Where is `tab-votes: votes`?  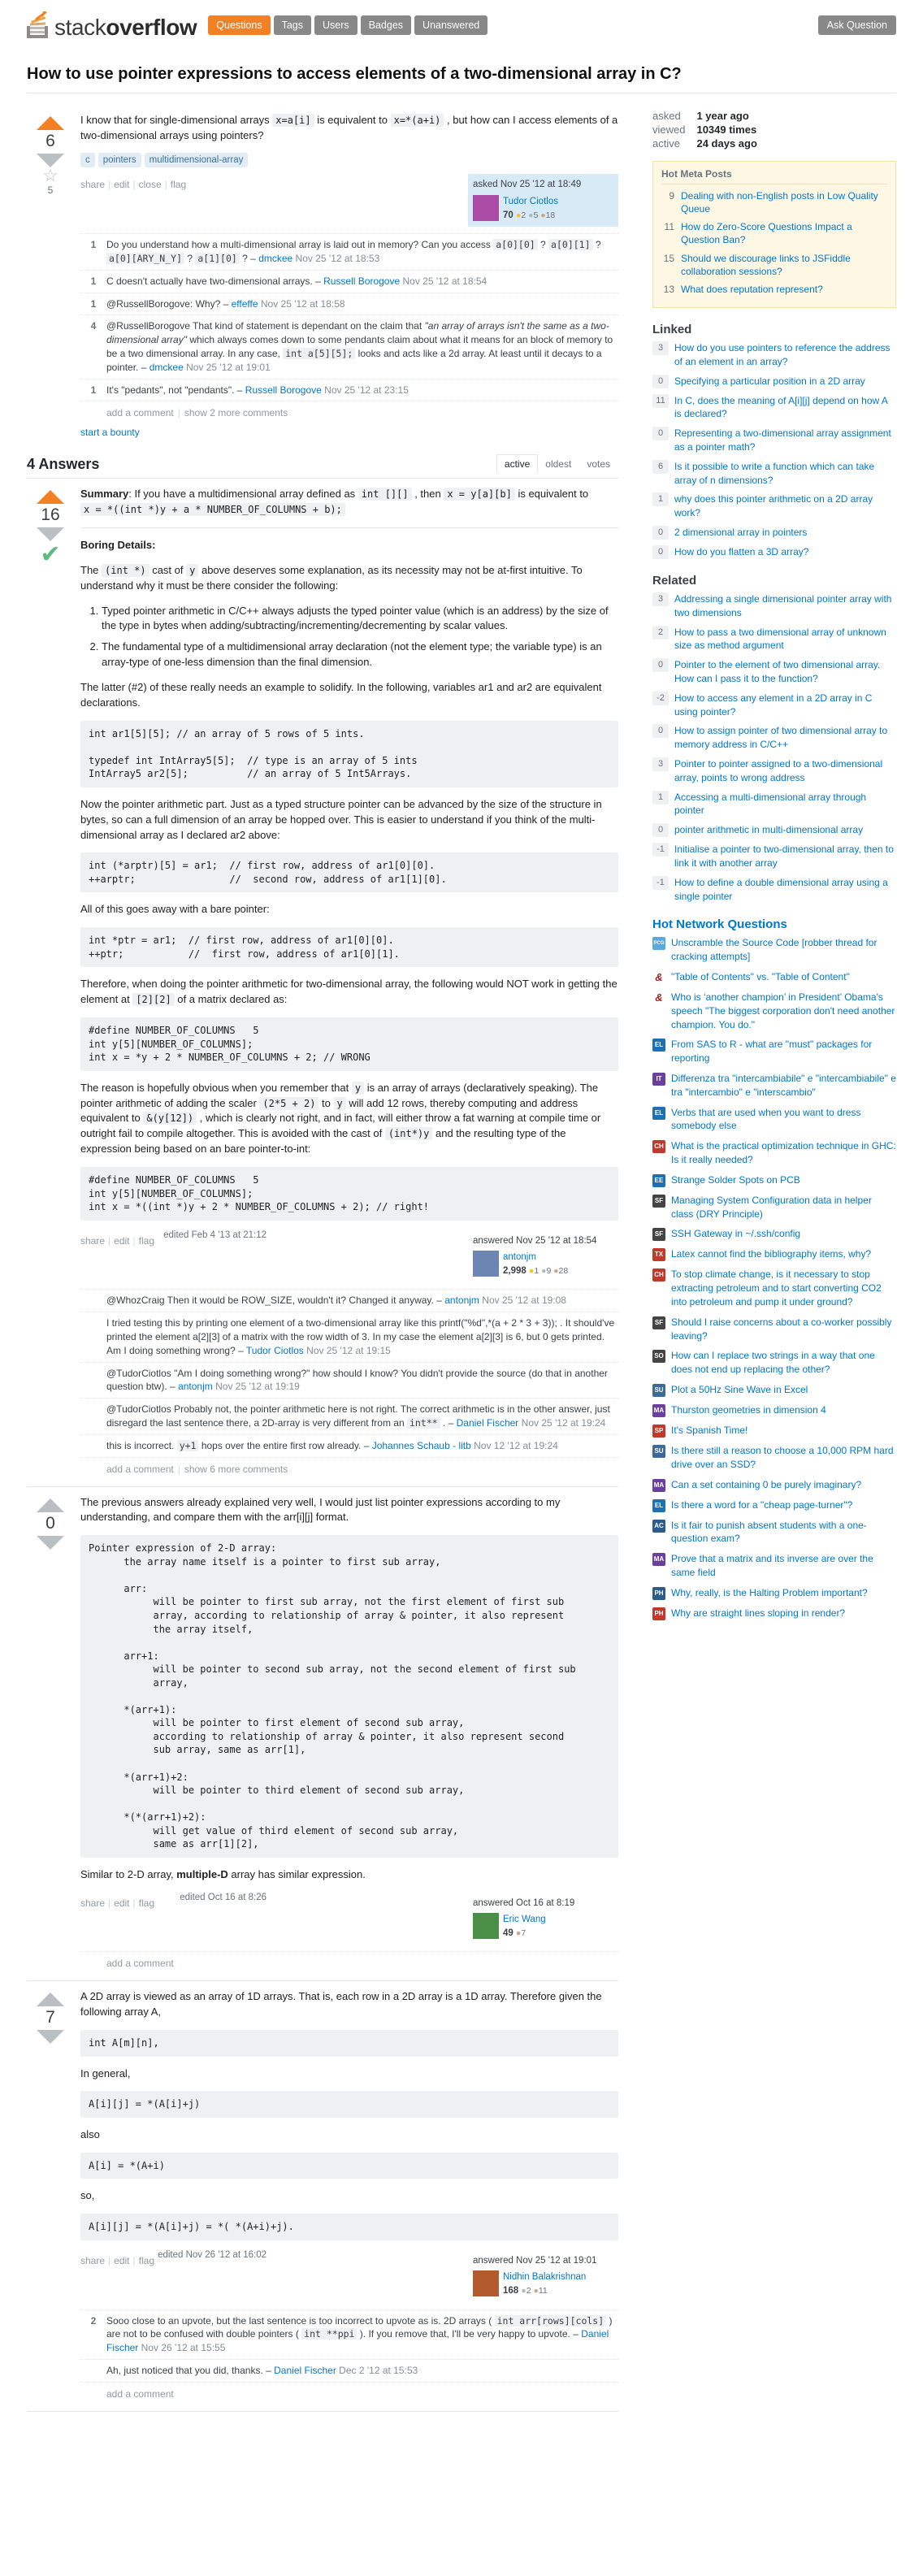
tab-votes: votes is located at coordinates (598, 463).